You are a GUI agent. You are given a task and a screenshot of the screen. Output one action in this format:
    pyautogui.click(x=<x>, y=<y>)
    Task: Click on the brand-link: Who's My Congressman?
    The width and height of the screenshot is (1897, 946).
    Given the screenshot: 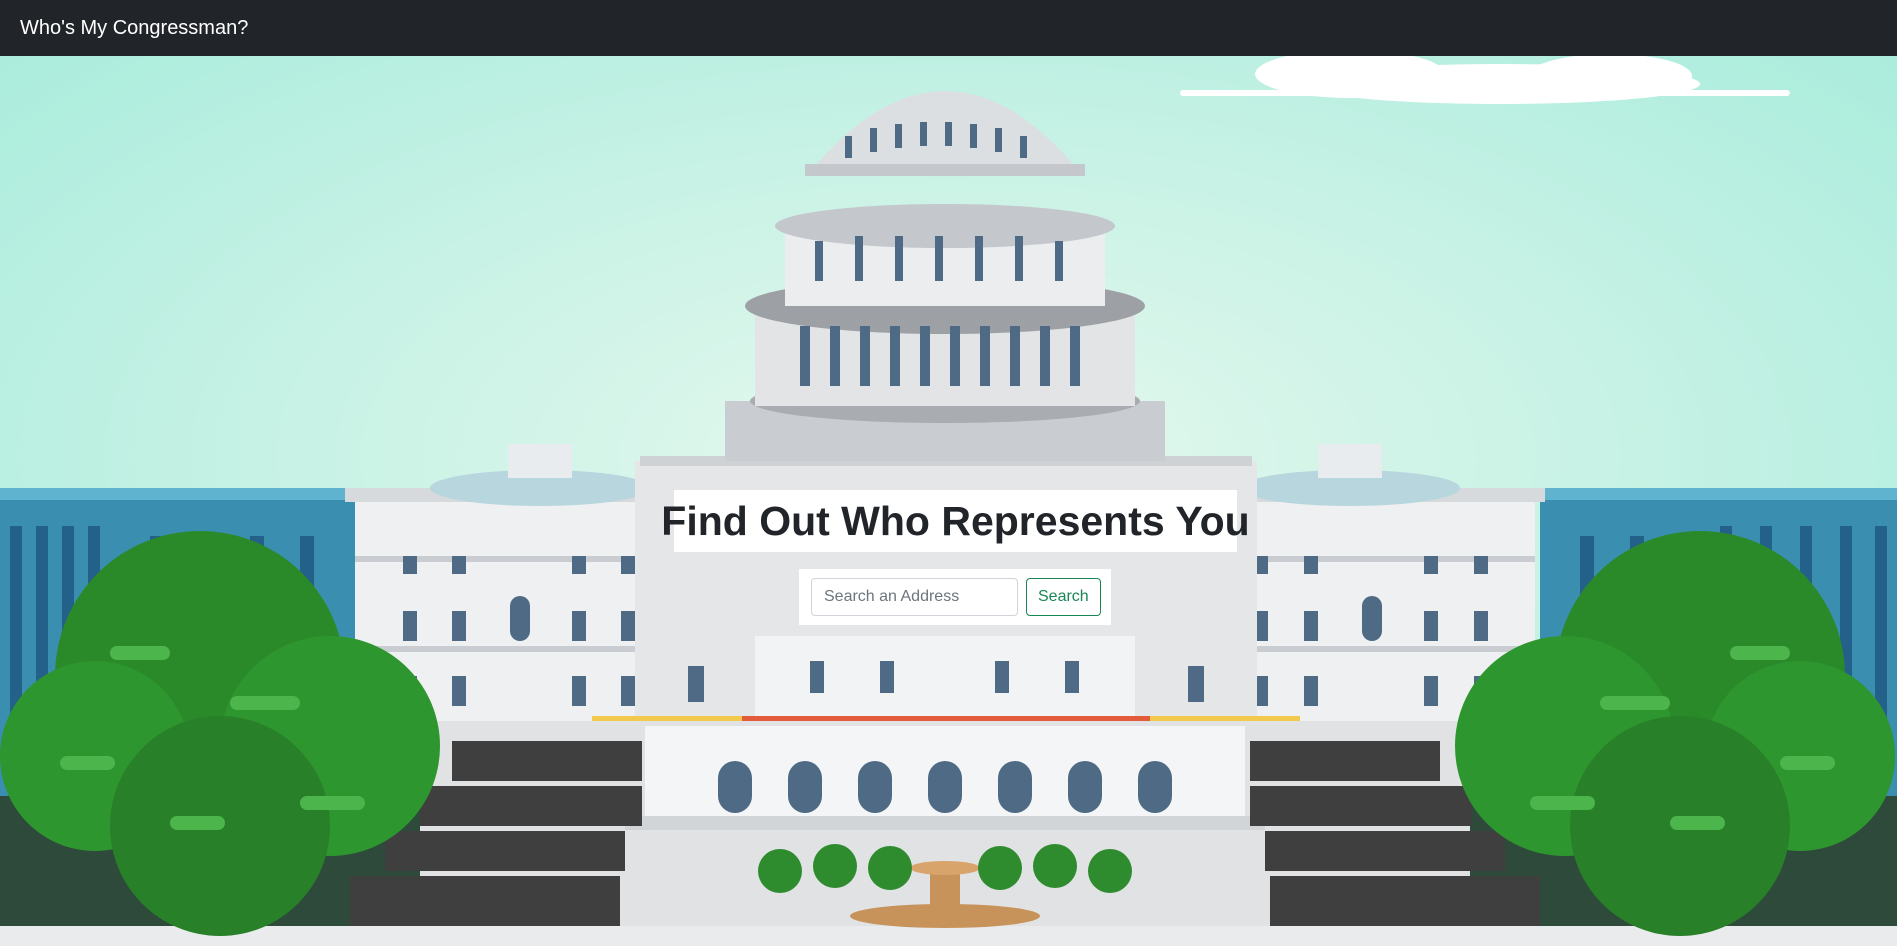 What is the action you would take?
    pyautogui.click(x=134, y=28)
    